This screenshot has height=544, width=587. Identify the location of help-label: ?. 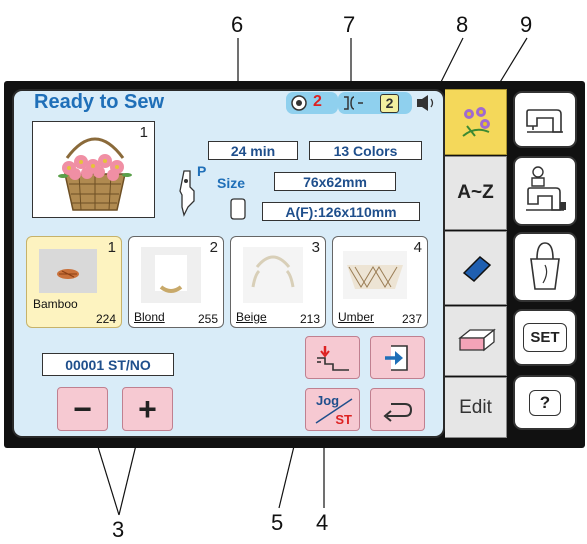
(545, 402).